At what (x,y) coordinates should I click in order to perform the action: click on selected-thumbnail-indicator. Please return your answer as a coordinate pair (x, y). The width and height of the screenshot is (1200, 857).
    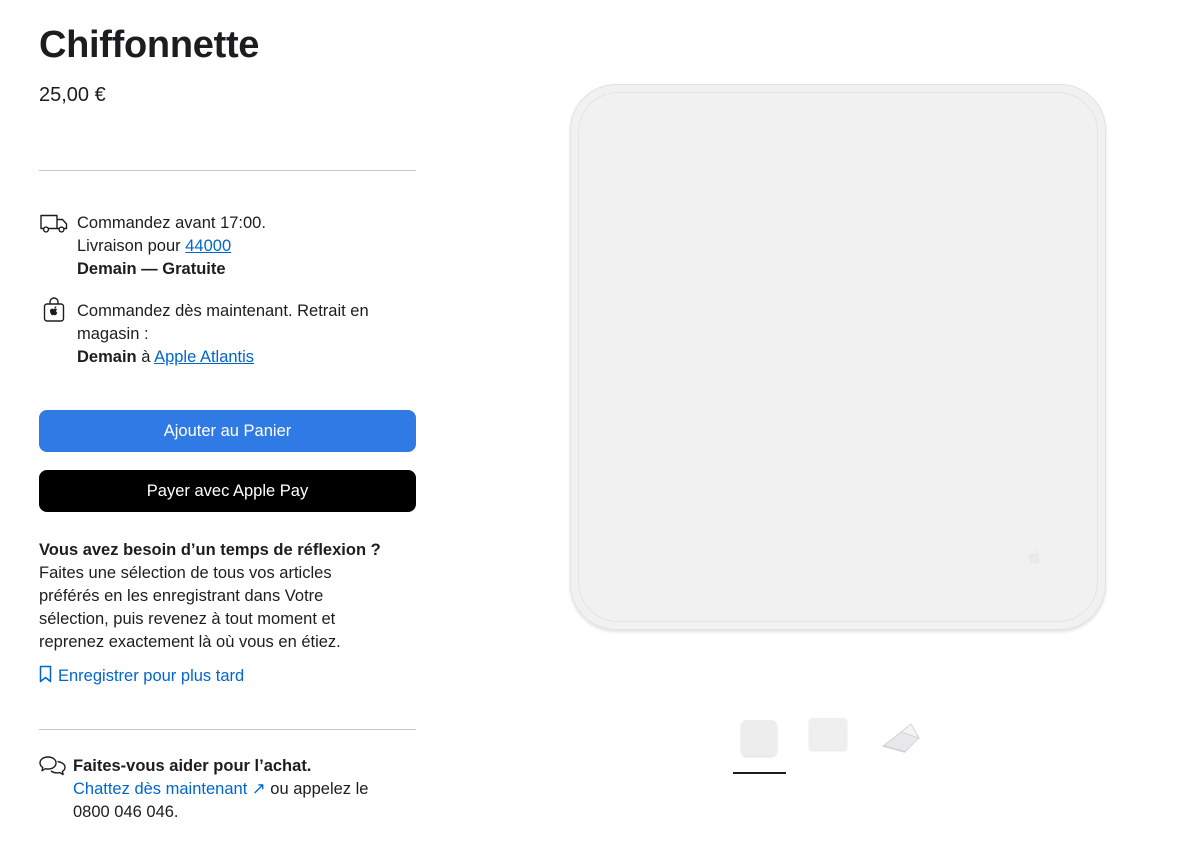
    Looking at the image, I should click on (759, 773).